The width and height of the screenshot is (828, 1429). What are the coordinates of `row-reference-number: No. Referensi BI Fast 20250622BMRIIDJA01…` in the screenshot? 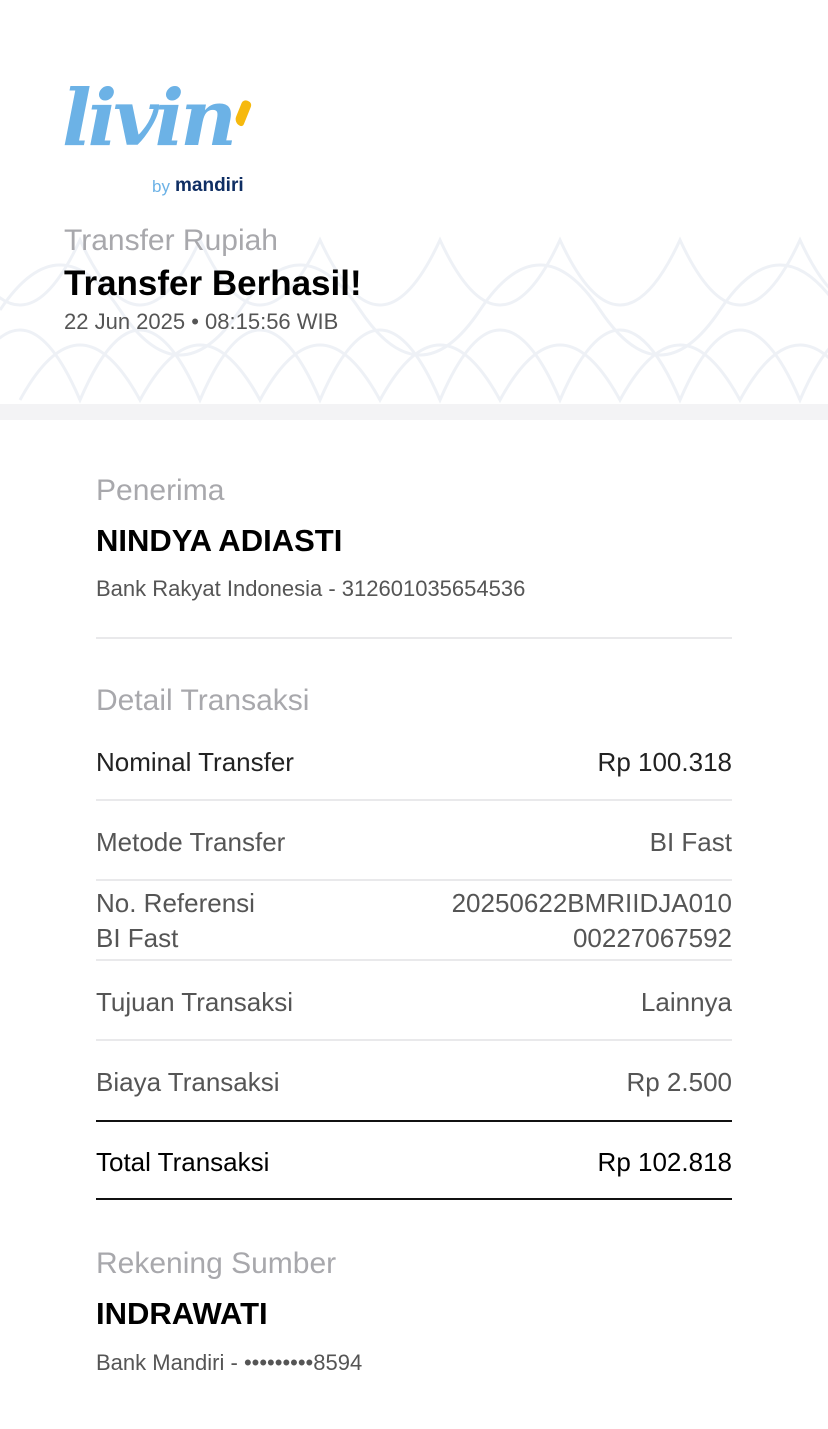 It's located at (414, 921).